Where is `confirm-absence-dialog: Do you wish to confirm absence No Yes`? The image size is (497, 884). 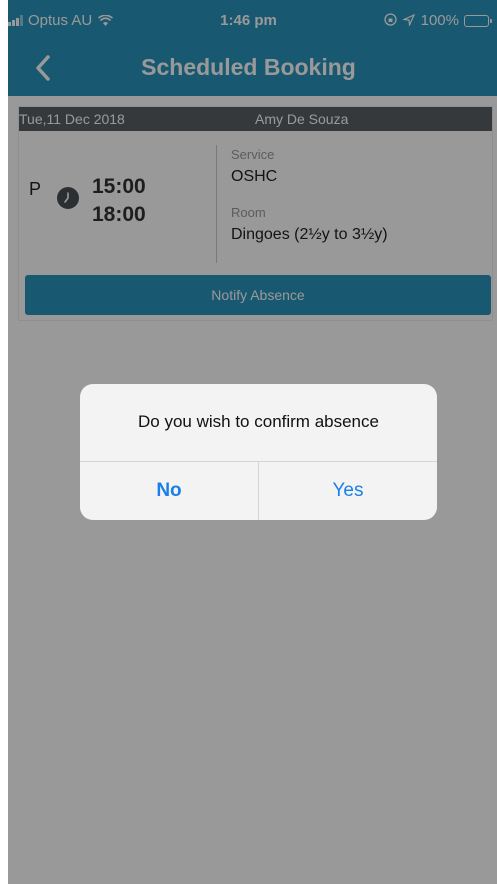 confirm-absence-dialog: Do you wish to confirm absence No Yes is located at coordinates (258, 452).